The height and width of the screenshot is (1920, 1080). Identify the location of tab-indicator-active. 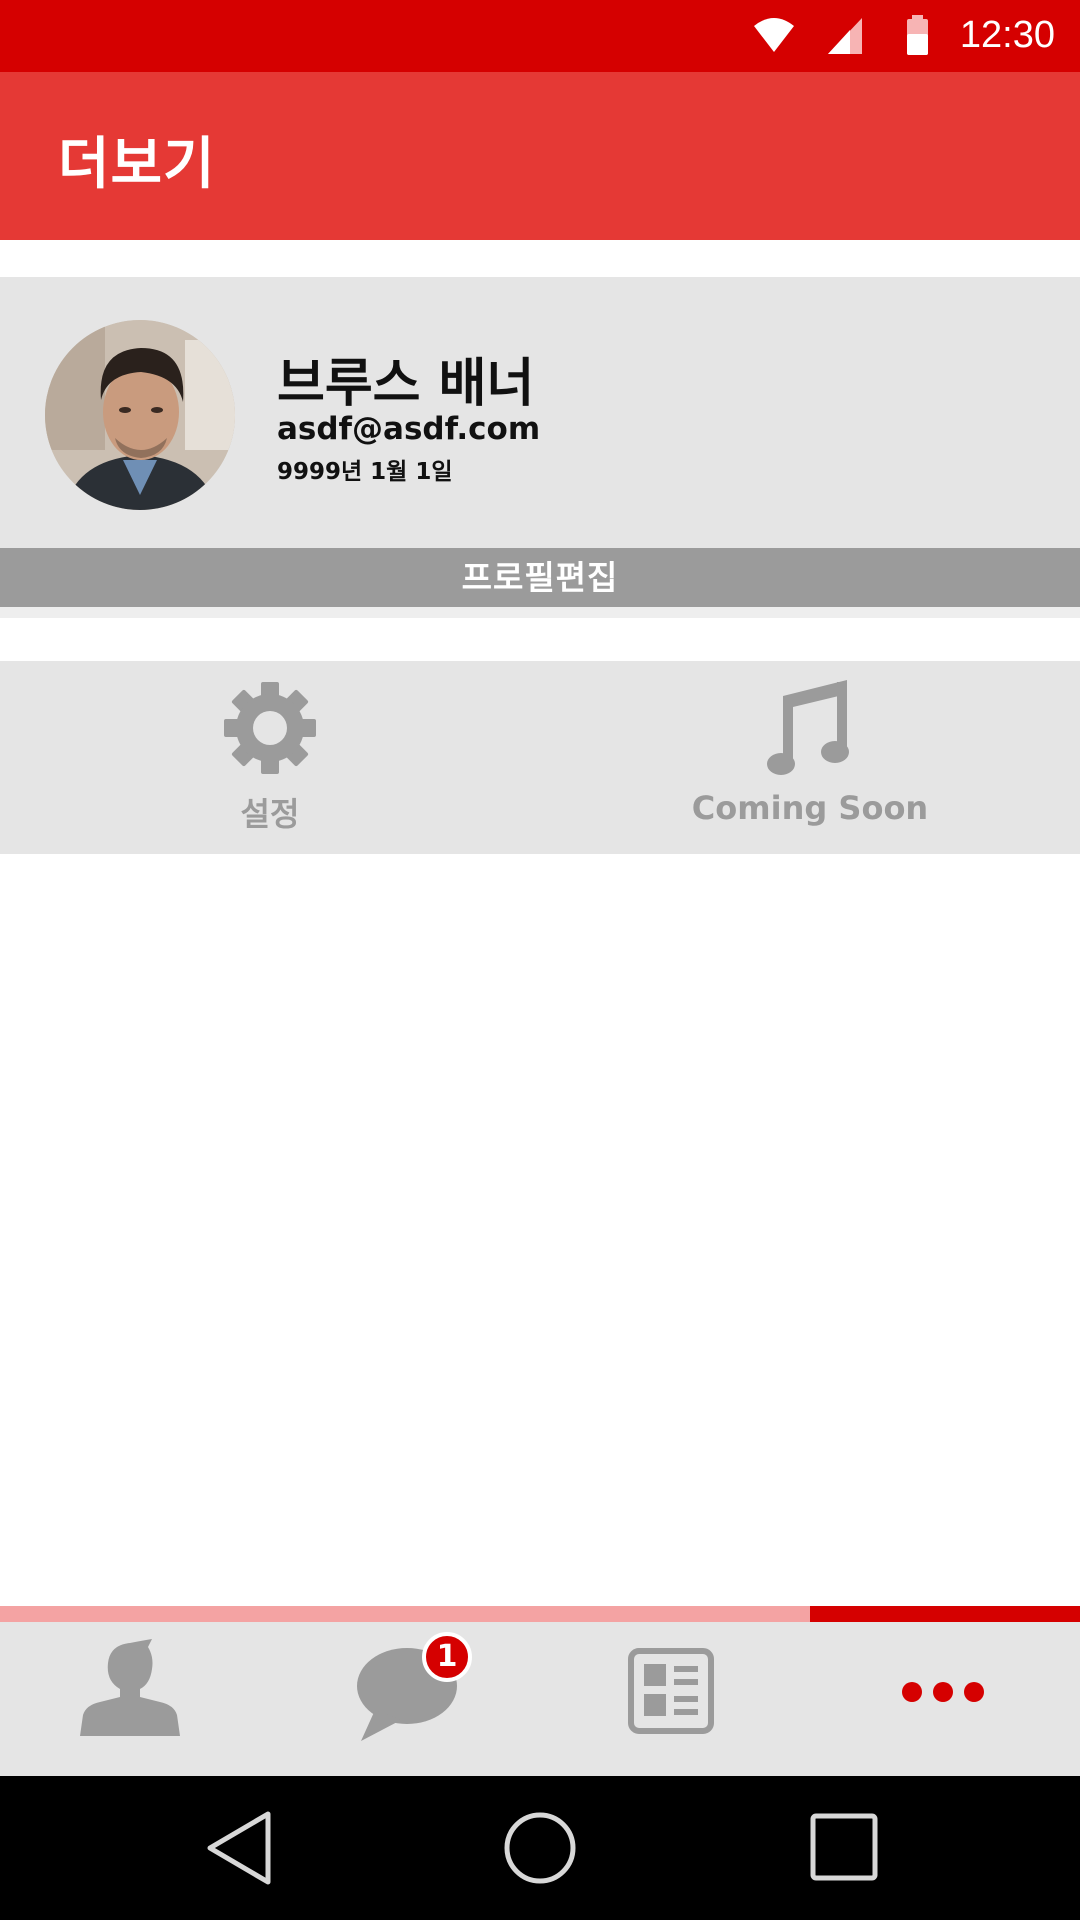
(945, 1614).